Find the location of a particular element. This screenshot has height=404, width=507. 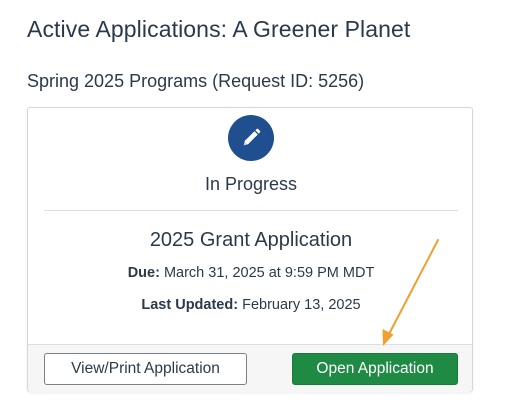

view-print-application-button: View/Print Application is located at coordinates (145, 369).